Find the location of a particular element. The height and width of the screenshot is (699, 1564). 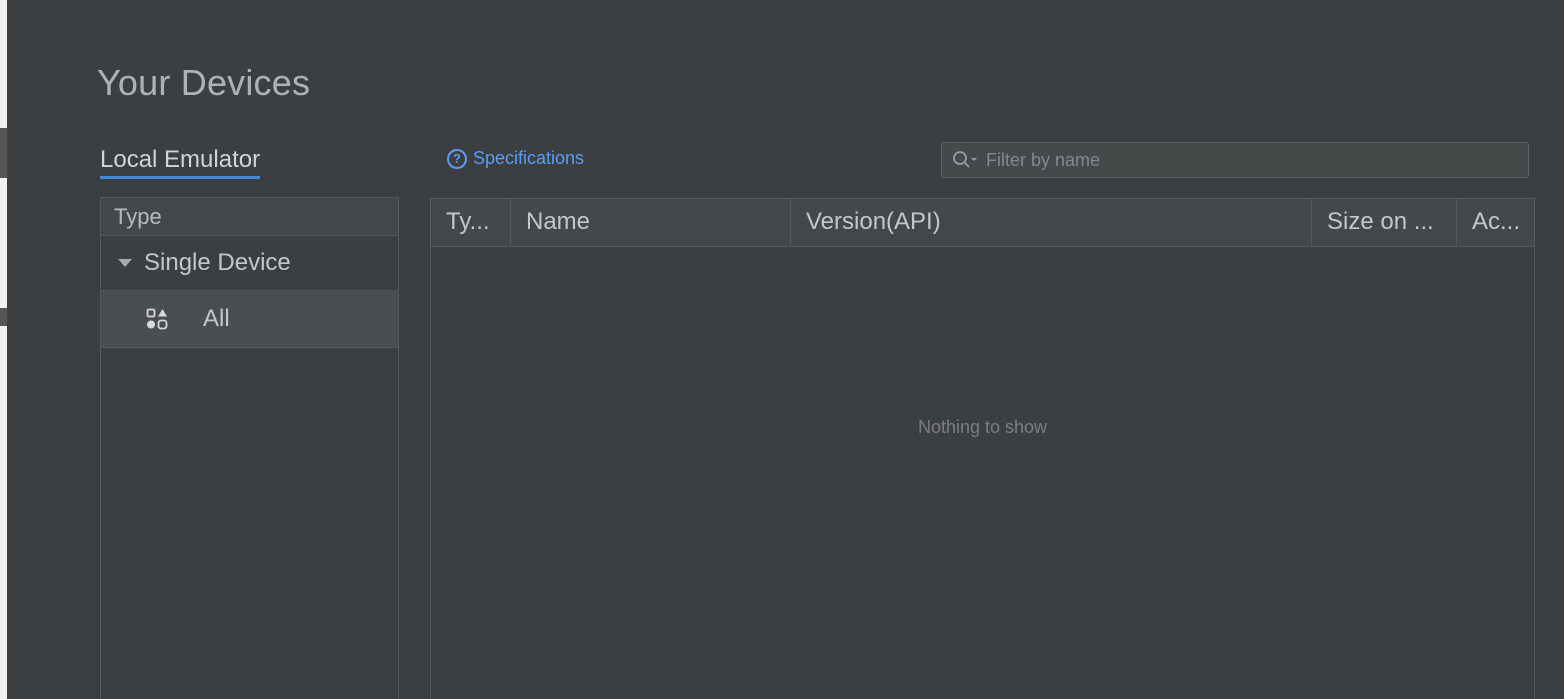

specifications-label: Specifications is located at coordinates (529, 158).